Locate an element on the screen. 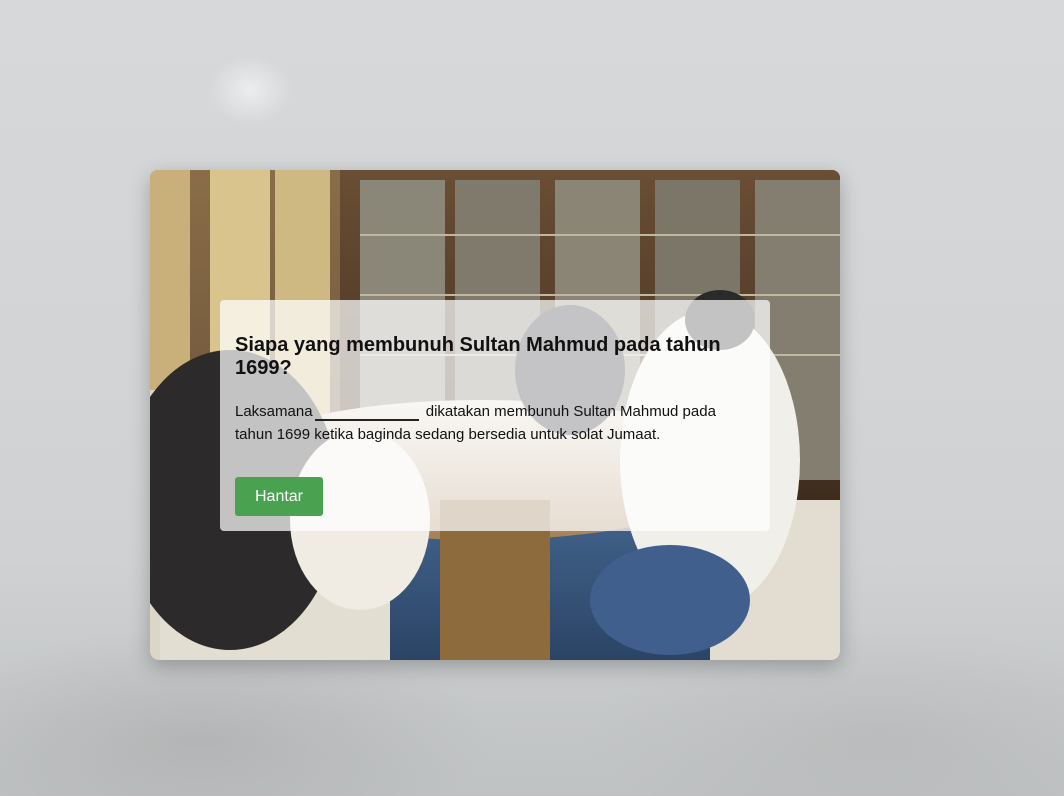 This screenshot has width=1064, height=796. answer-blank-field is located at coordinates (366, 412).